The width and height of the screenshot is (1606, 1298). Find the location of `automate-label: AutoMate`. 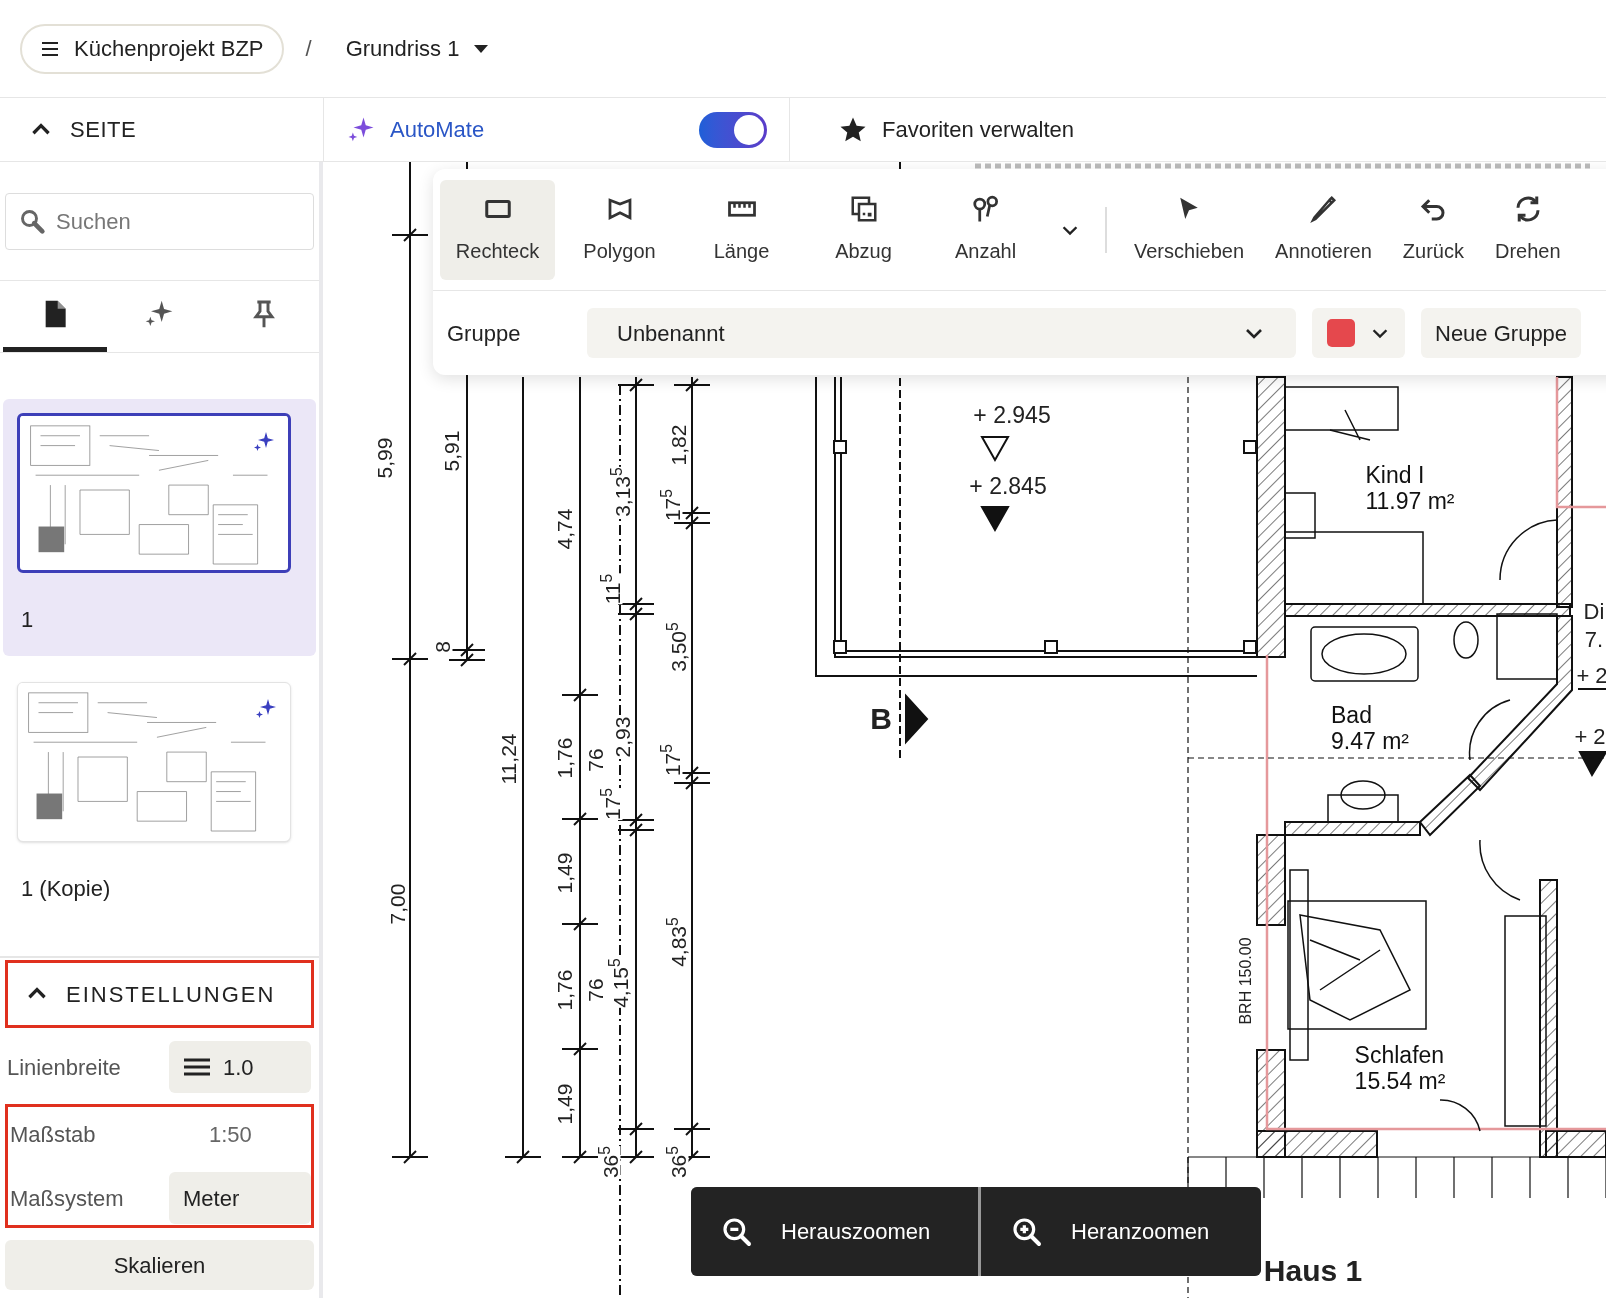

automate-label: AutoMate is located at coordinates (437, 130).